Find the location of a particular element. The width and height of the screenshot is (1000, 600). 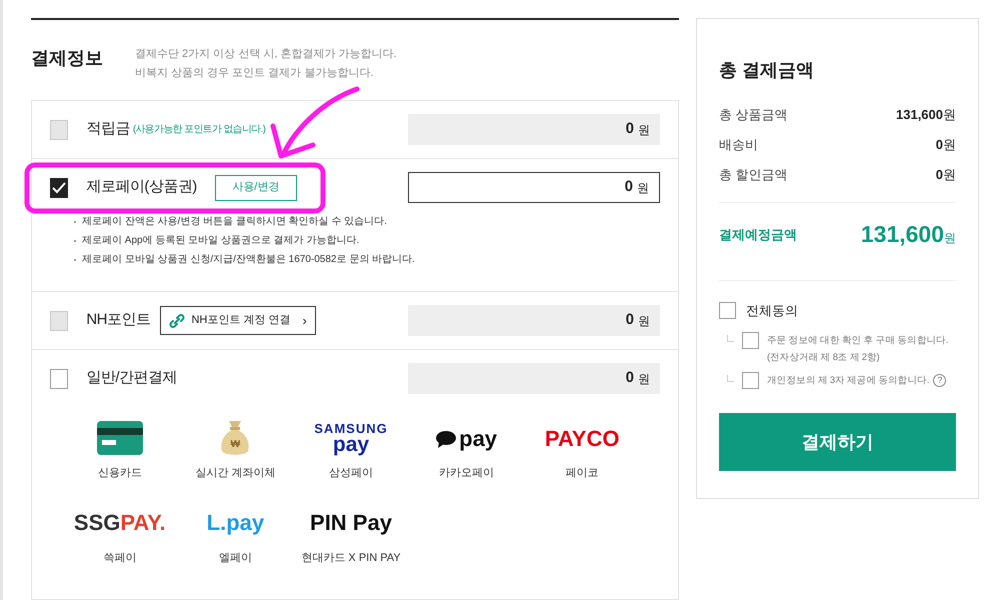

logo: PAYCO is located at coordinates (582, 438).